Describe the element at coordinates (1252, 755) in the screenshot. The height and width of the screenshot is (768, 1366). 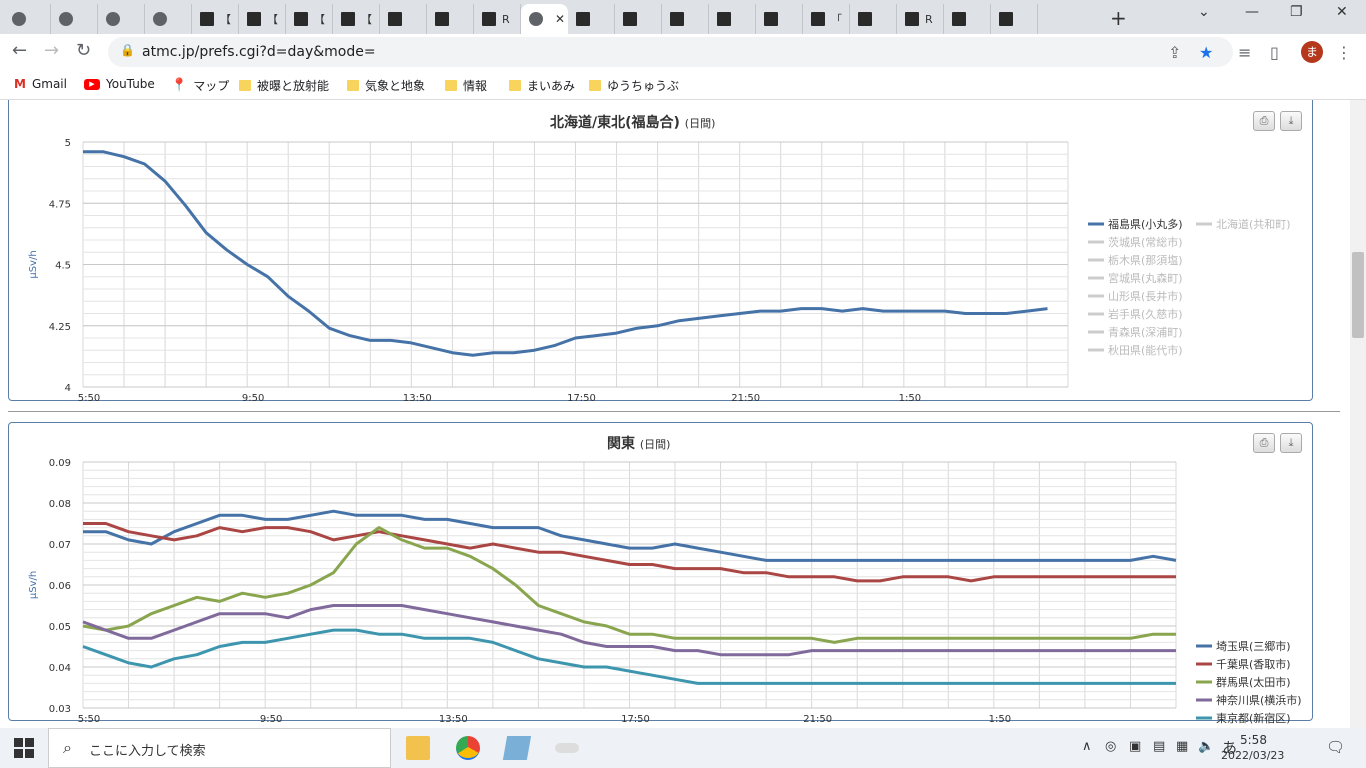
I see `clock-date: 2022/03/23` at that location.